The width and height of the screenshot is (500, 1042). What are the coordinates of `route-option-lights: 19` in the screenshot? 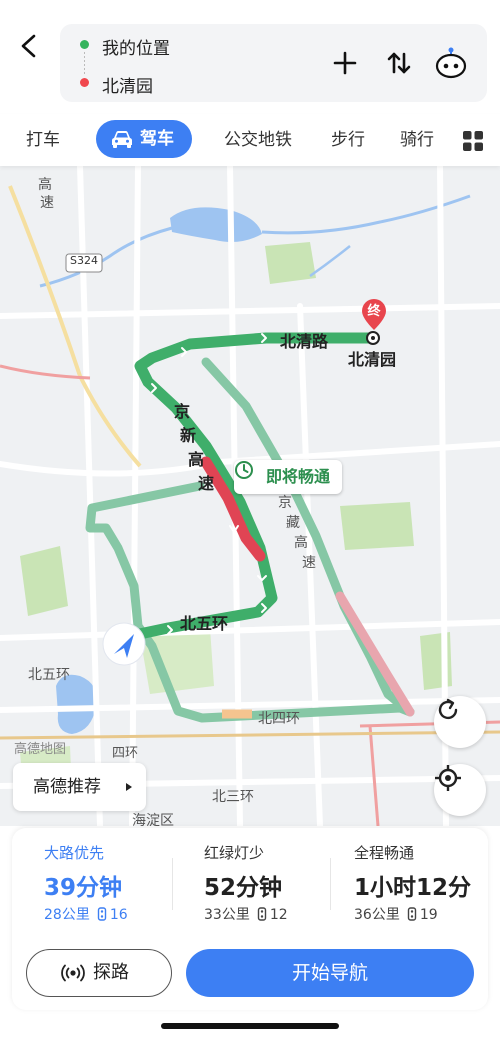 It's located at (428, 915).